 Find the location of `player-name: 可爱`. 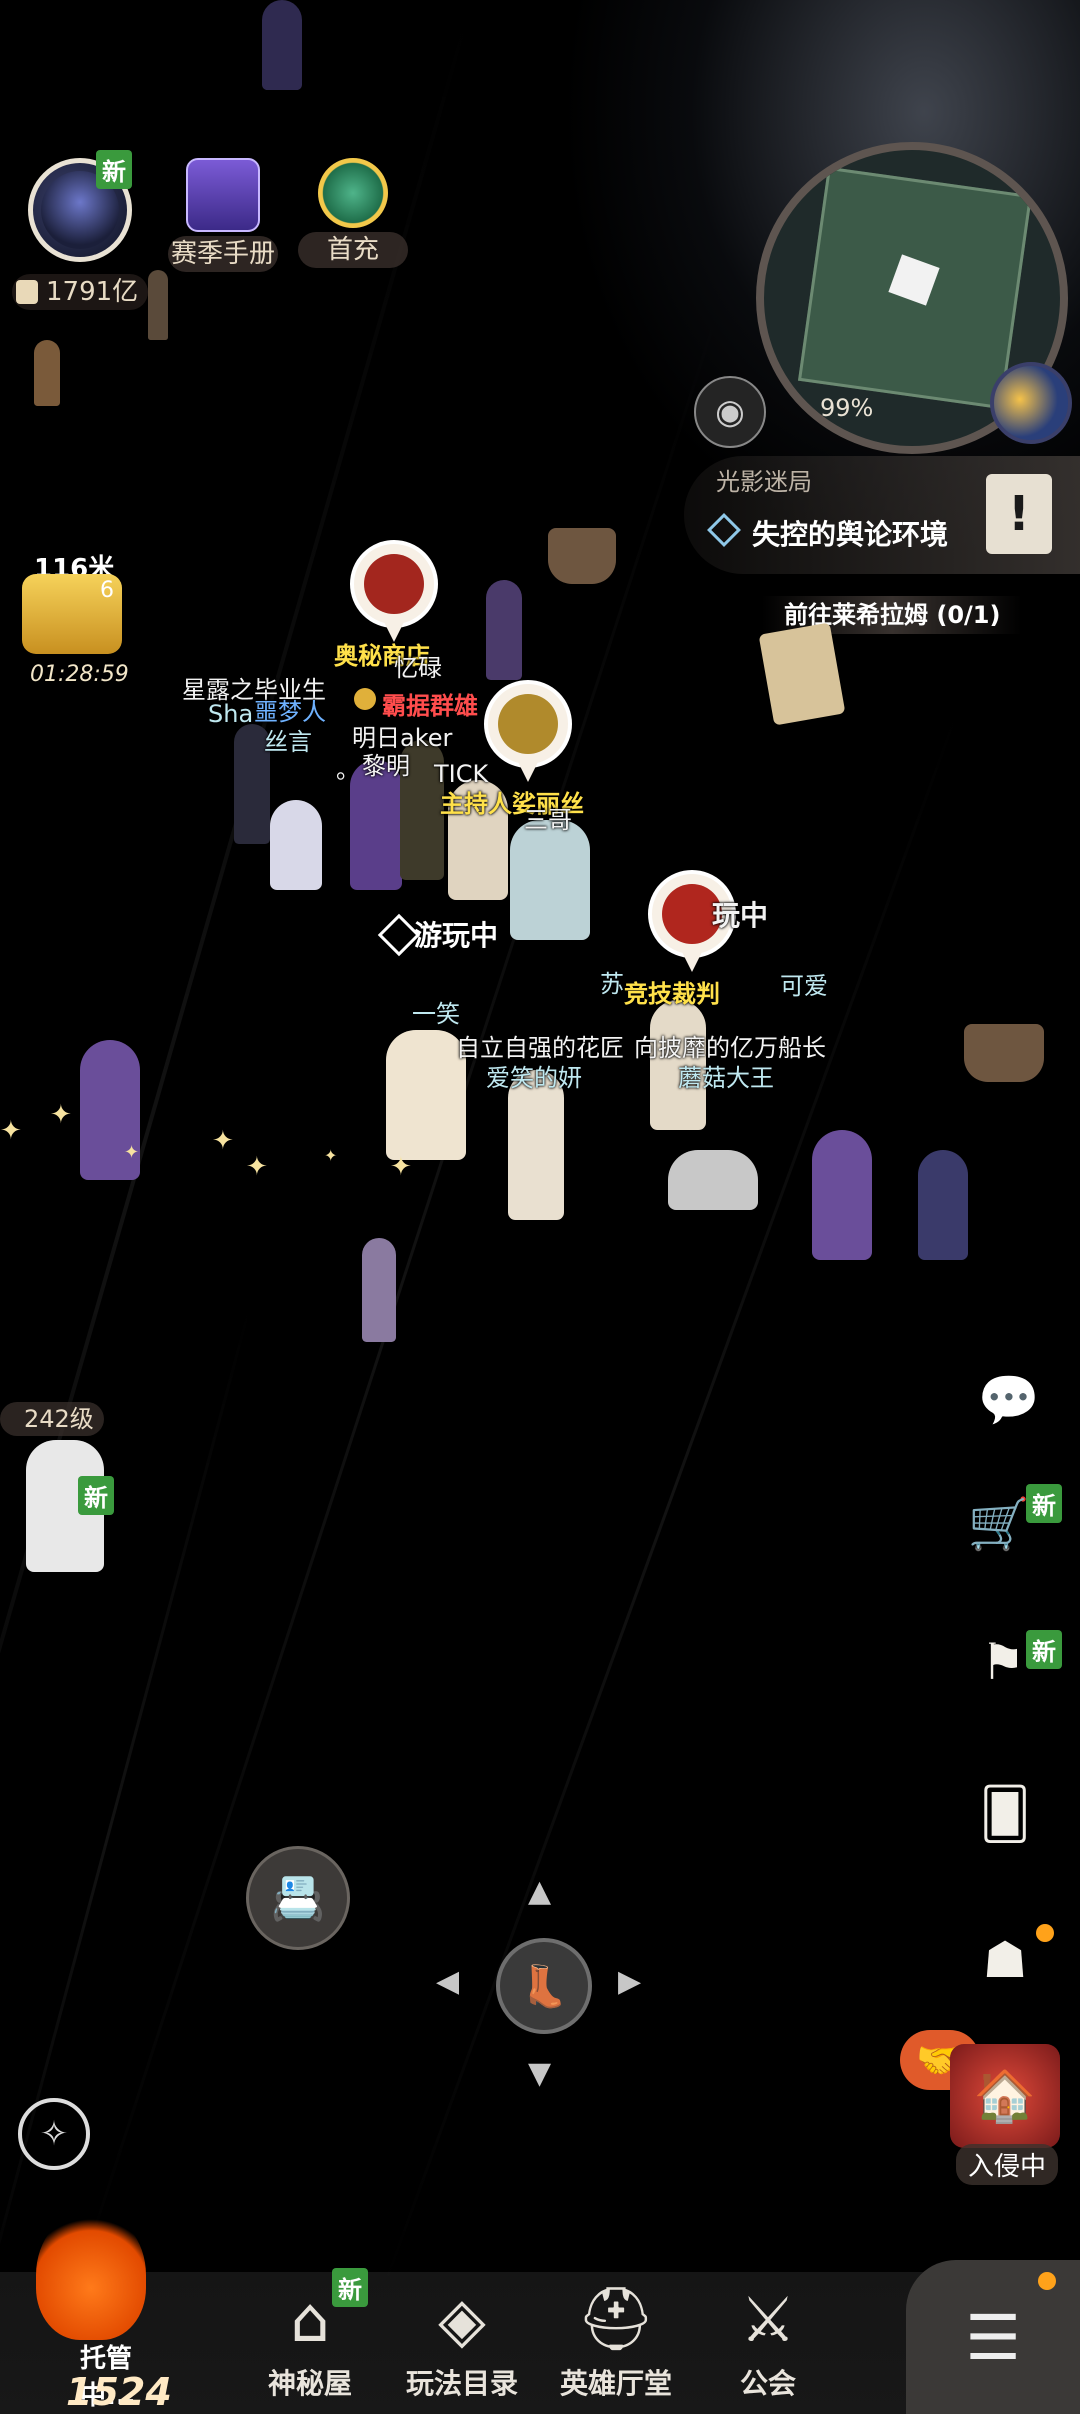

player-name: 可爱 is located at coordinates (804, 983).